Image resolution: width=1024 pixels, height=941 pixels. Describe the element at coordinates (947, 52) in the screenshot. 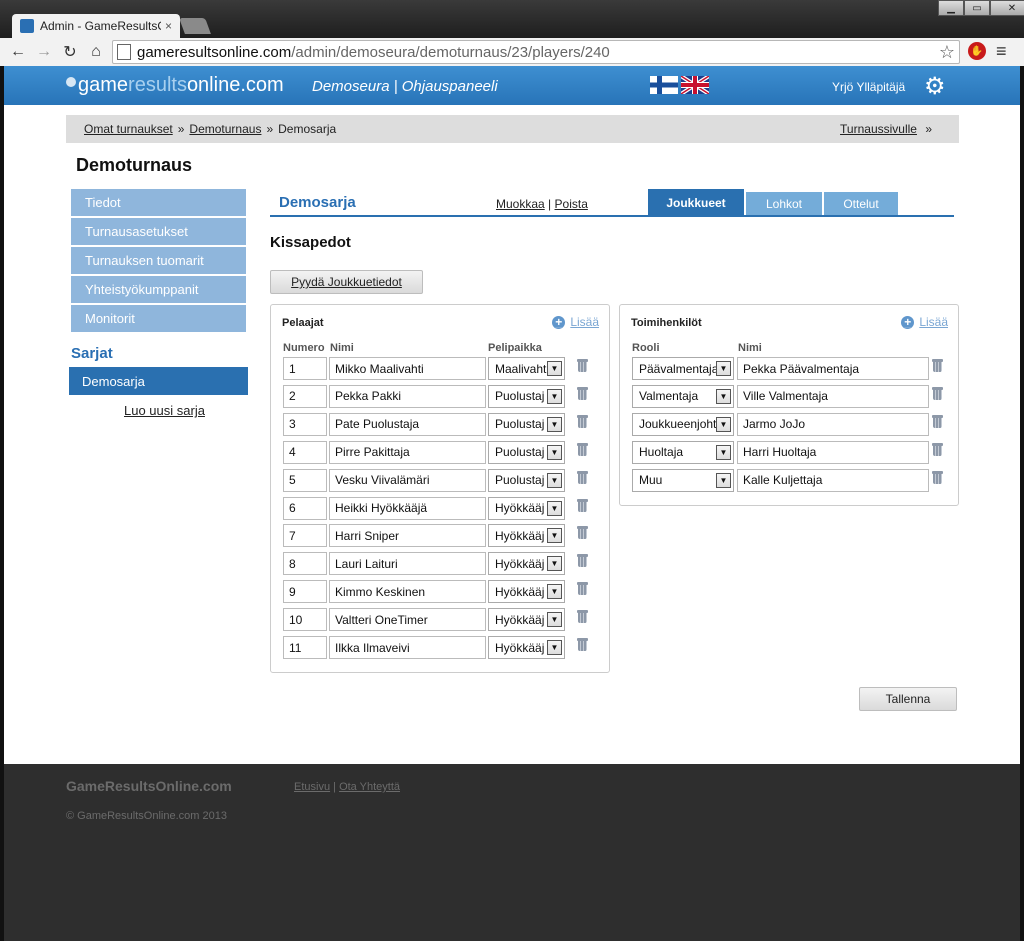

I see `bookmark-star-icon: ☆` at that location.